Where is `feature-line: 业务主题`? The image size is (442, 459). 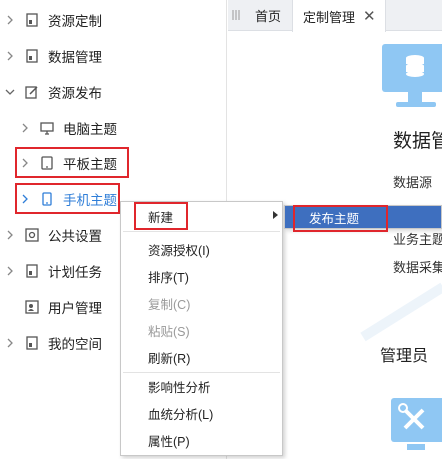 feature-line: 业务主题 is located at coordinates (417, 239).